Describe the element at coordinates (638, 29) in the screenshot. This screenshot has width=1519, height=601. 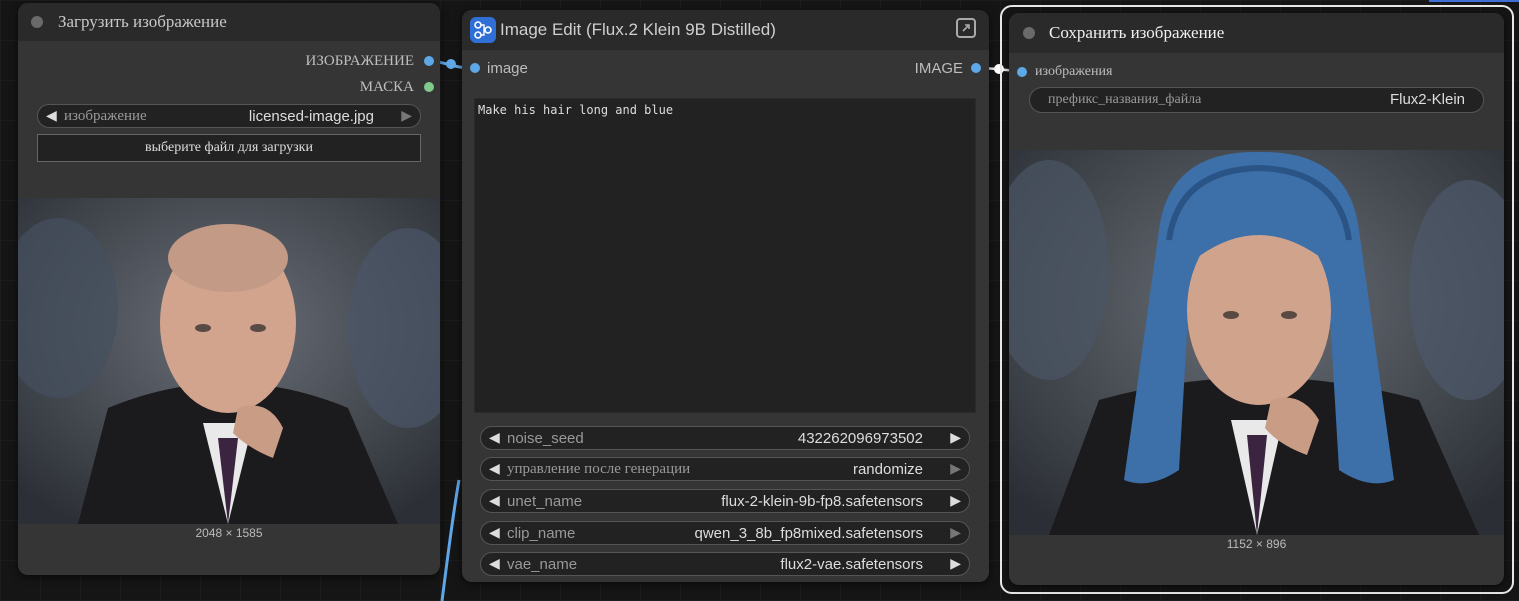
I see `node-title: Image Edit (Flux.2 Klein 9B Distilled)` at that location.